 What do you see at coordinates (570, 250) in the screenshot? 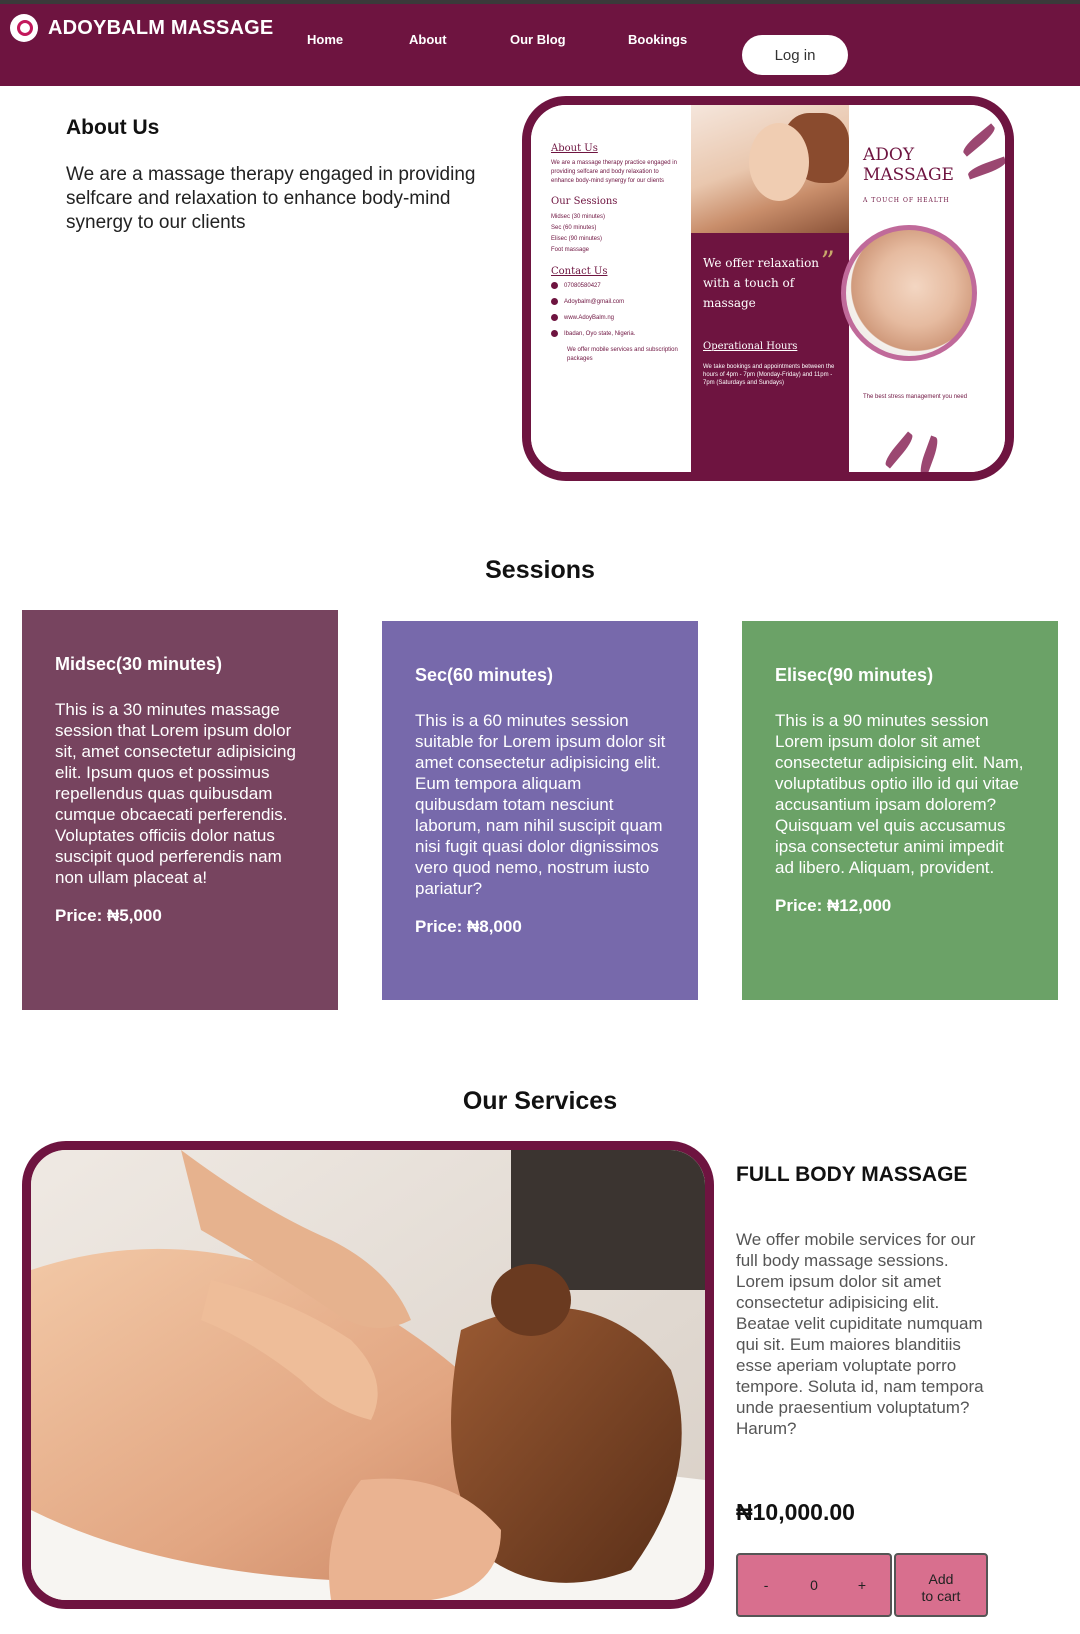
I see `brochure-session-item: Foot massage` at bounding box center [570, 250].